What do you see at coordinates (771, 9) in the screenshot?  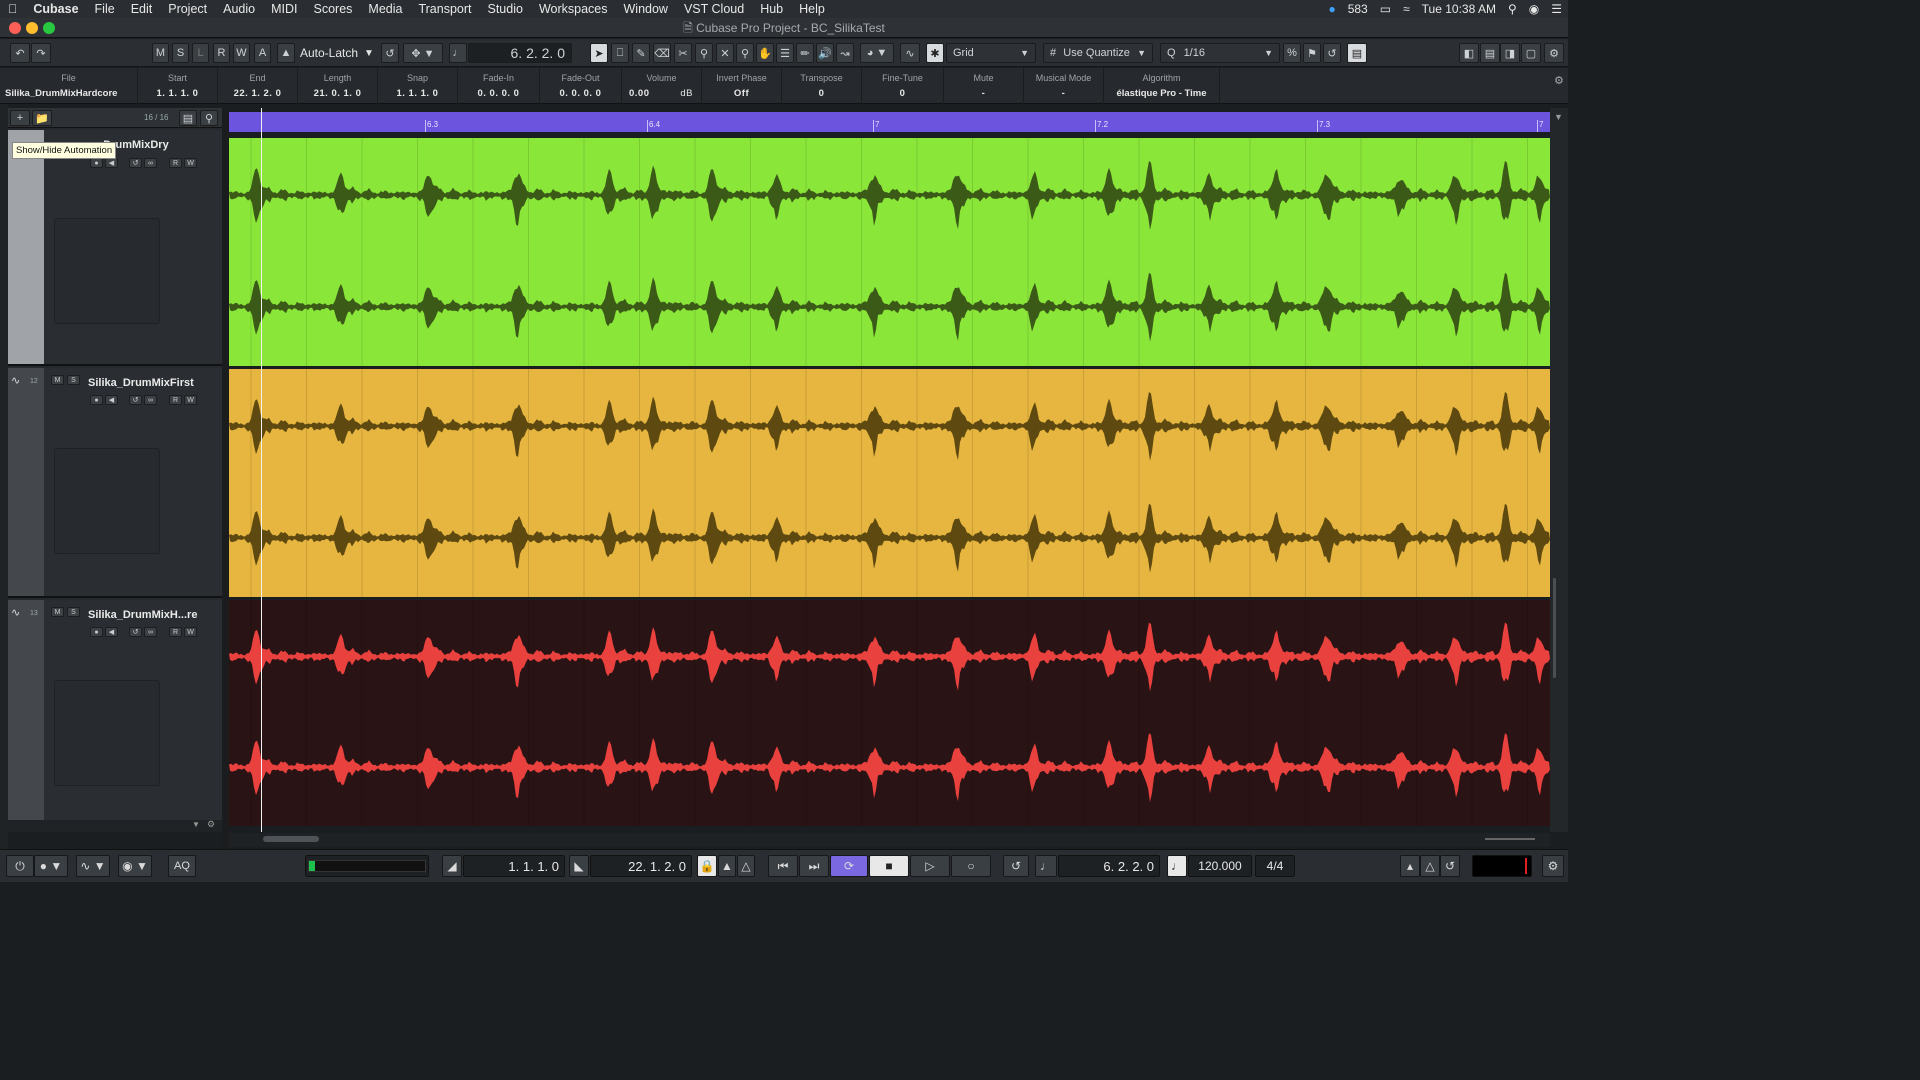 I see `menu-hub: Hub` at bounding box center [771, 9].